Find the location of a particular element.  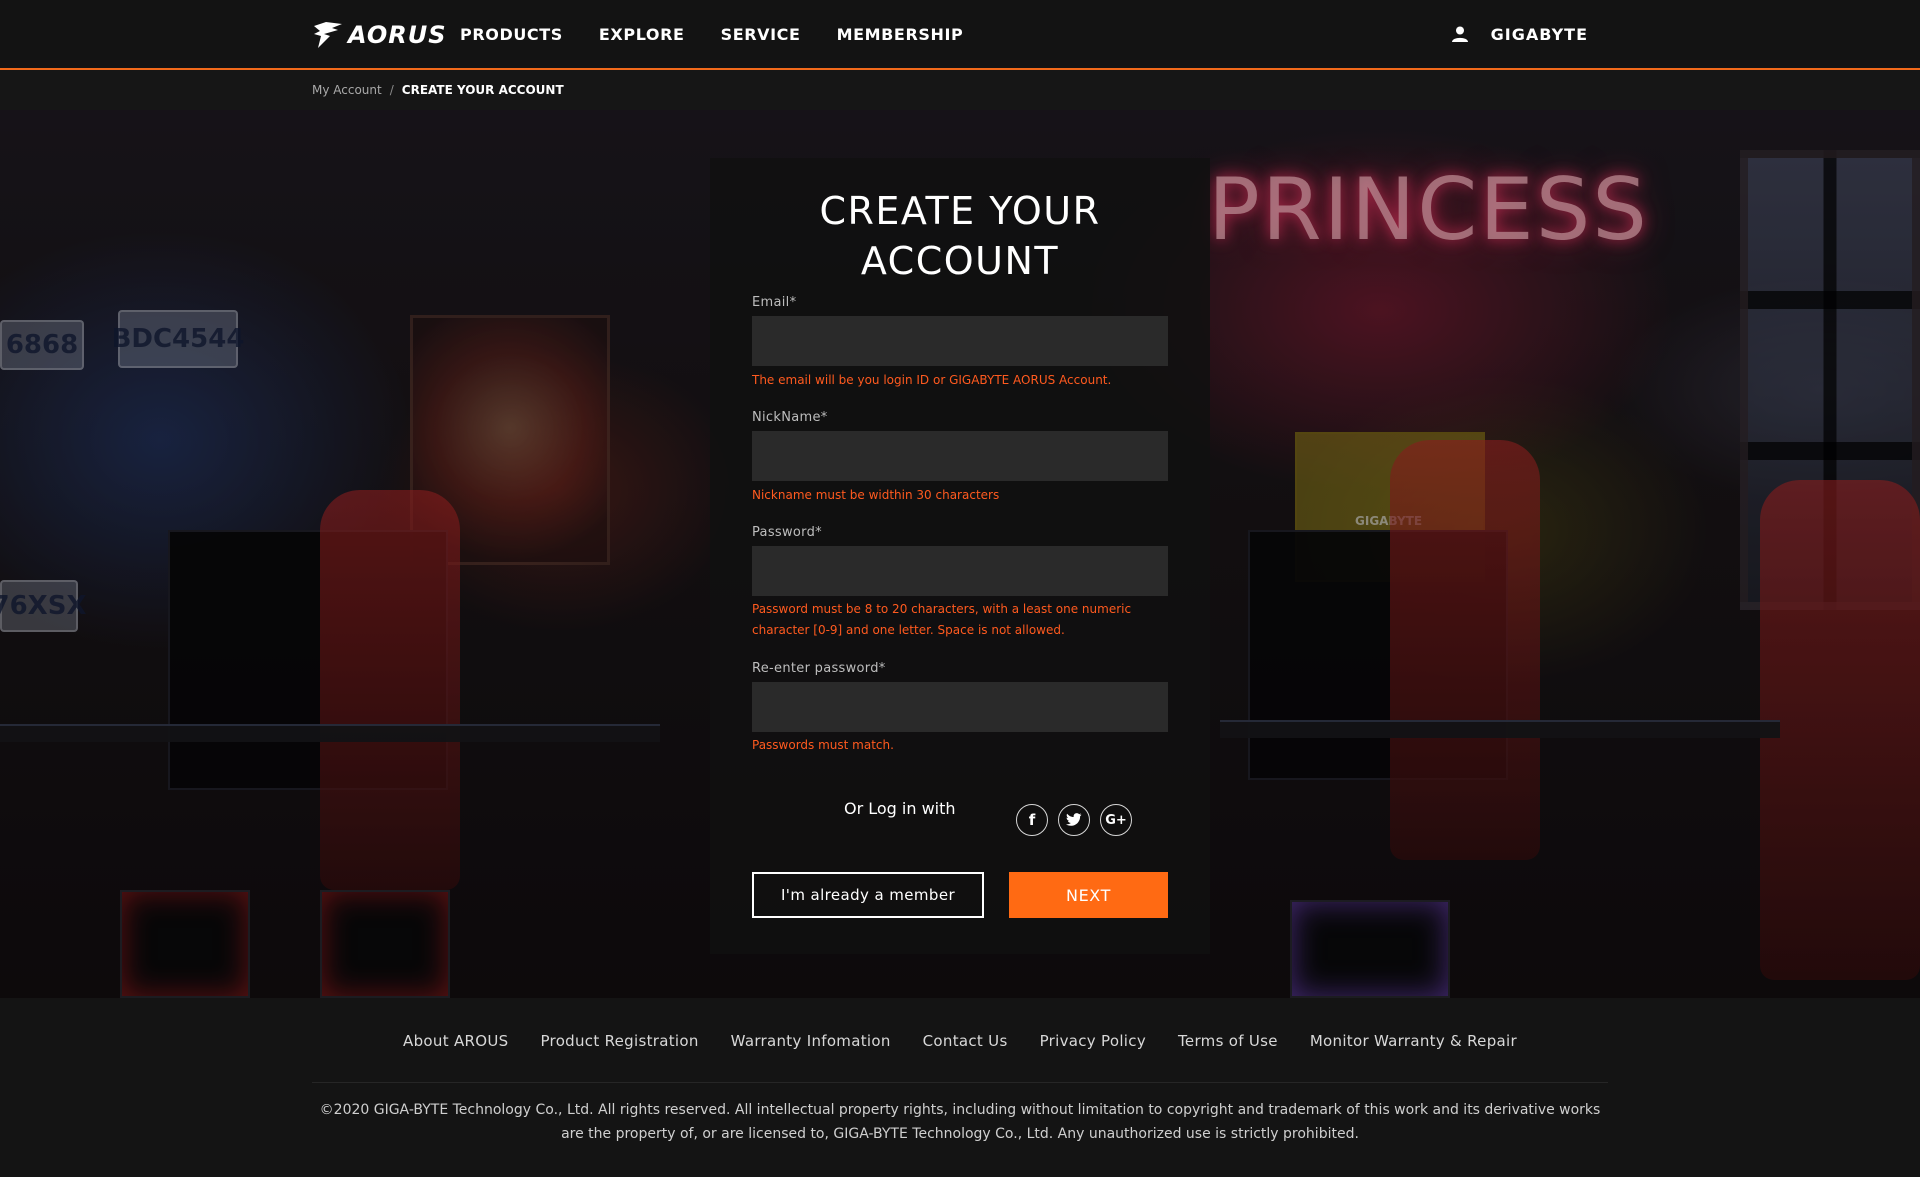

footer-link-privacy: Privacy Policy is located at coordinates (1093, 1041).